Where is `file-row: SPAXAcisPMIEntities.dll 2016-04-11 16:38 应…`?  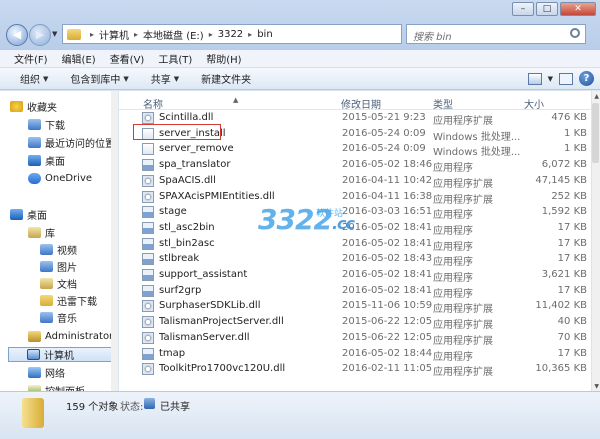
file-row: SPAXAcisPMIEntities.dll 2016-04-11 16:38 应… is located at coordinates (359, 197).